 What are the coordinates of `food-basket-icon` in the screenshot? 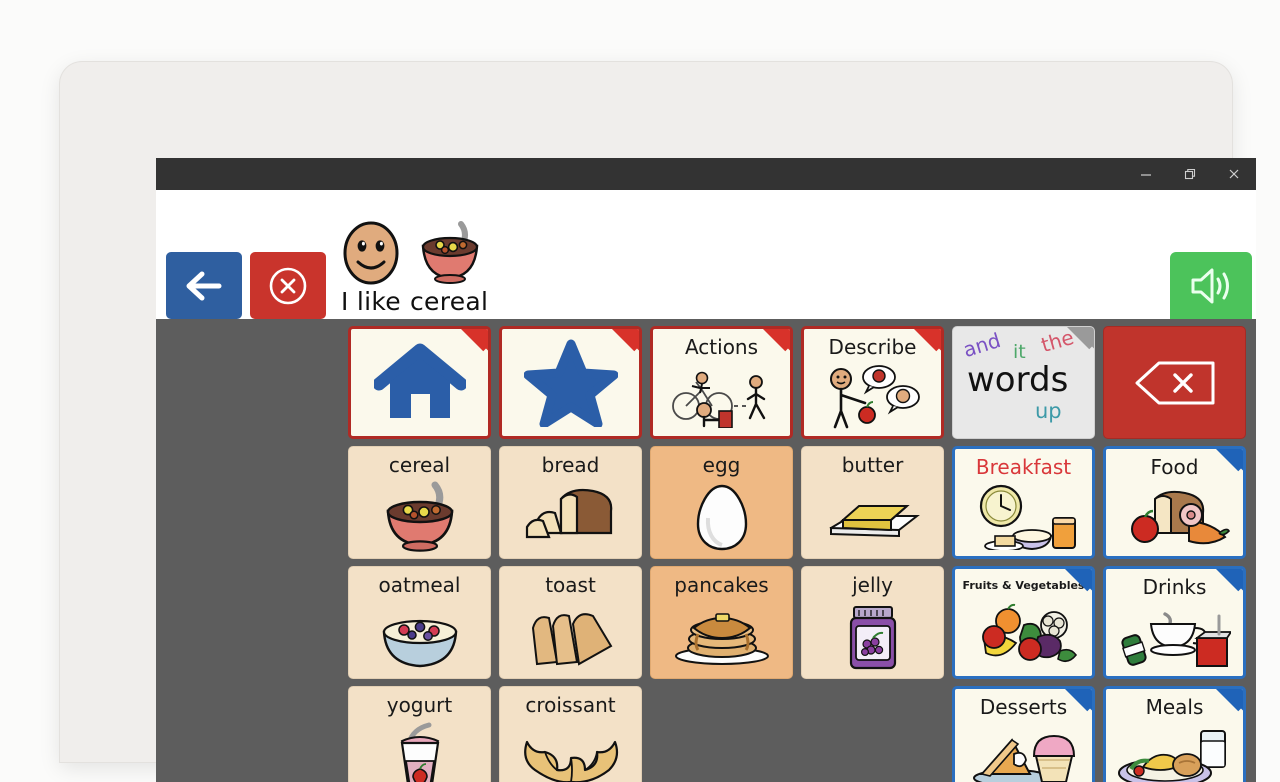 It's located at (1174, 517).